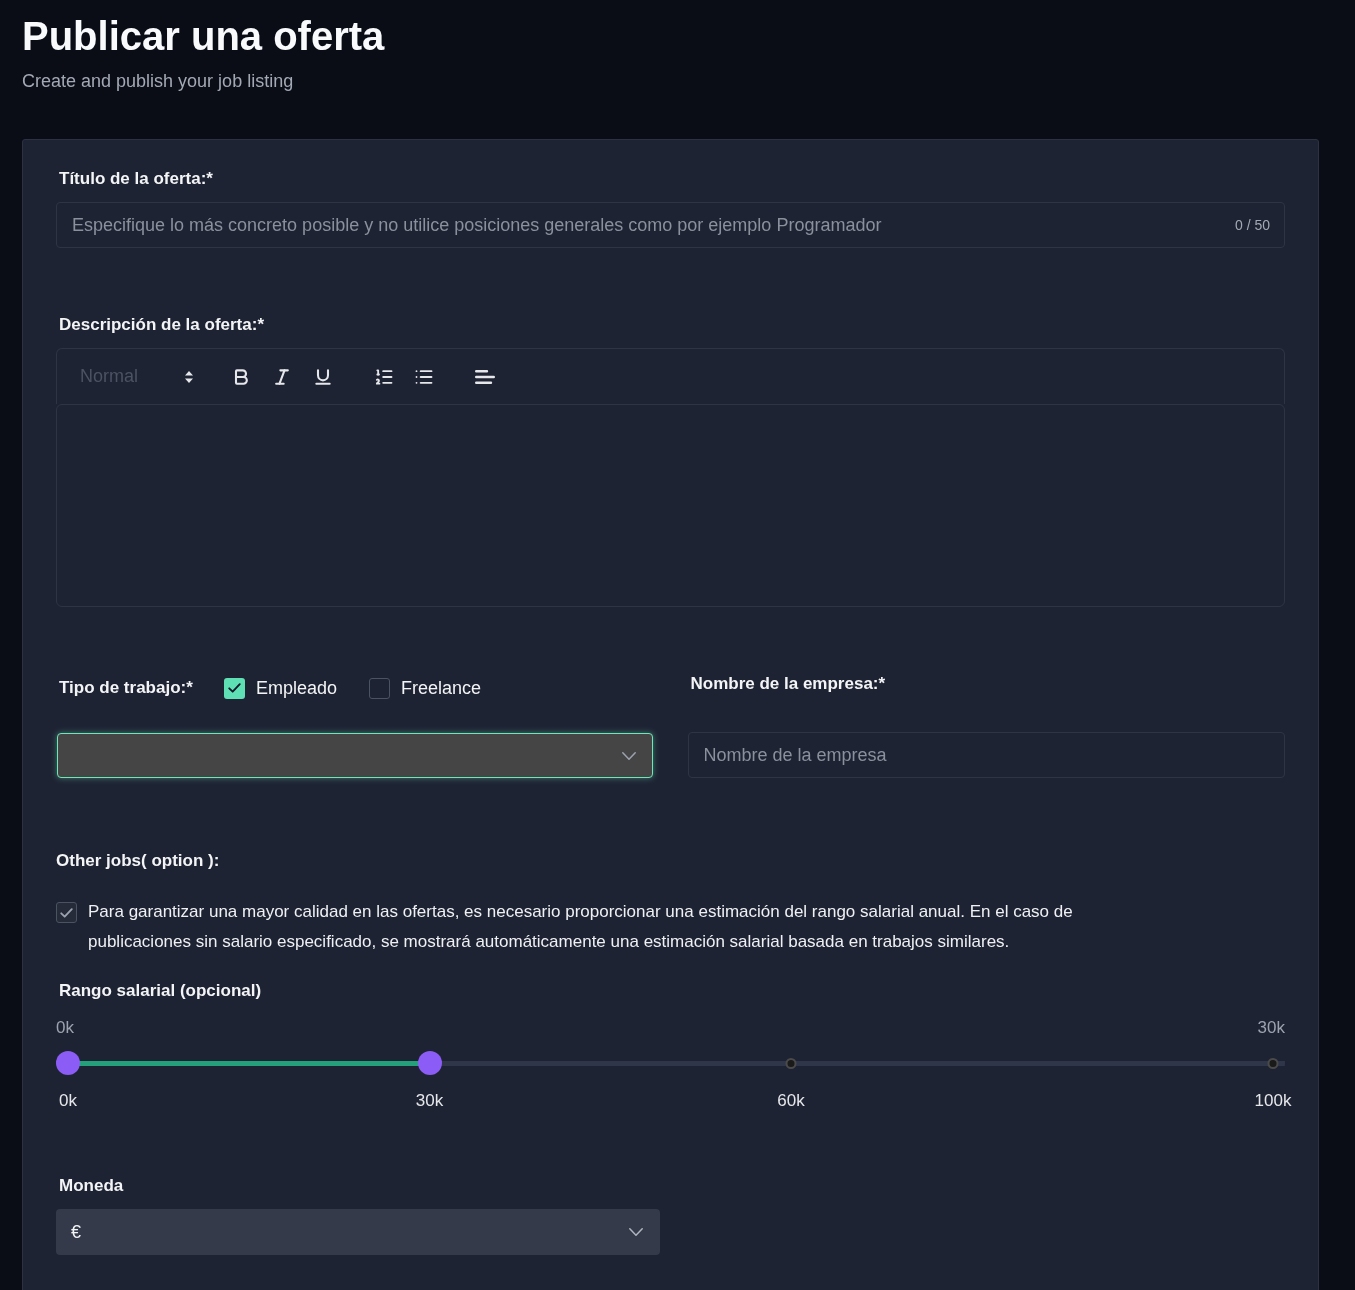  Describe the element at coordinates (161, 325) in the screenshot. I see `field-label: Descripción de la oferta:*` at that location.